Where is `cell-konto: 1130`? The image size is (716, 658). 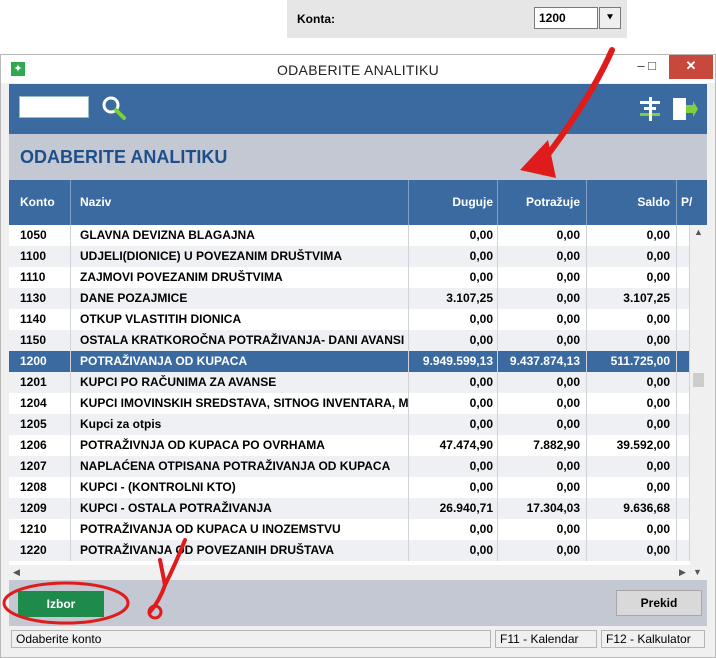
cell-konto: 1130 is located at coordinates (40, 298).